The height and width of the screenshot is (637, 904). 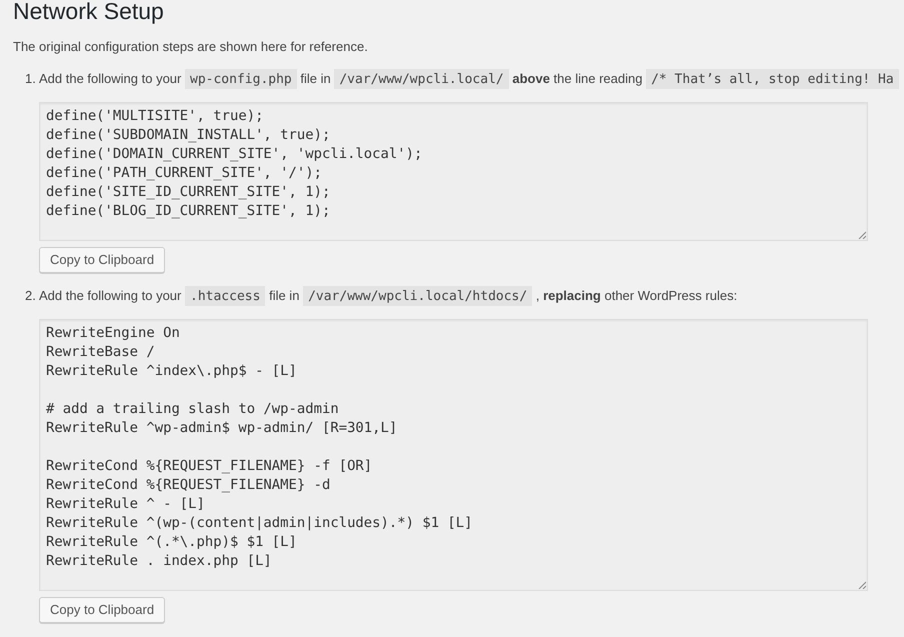 What do you see at coordinates (190, 47) in the screenshot?
I see `intro-text: The original configuration steps are shown here for reference.` at bounding box center [190, 47].